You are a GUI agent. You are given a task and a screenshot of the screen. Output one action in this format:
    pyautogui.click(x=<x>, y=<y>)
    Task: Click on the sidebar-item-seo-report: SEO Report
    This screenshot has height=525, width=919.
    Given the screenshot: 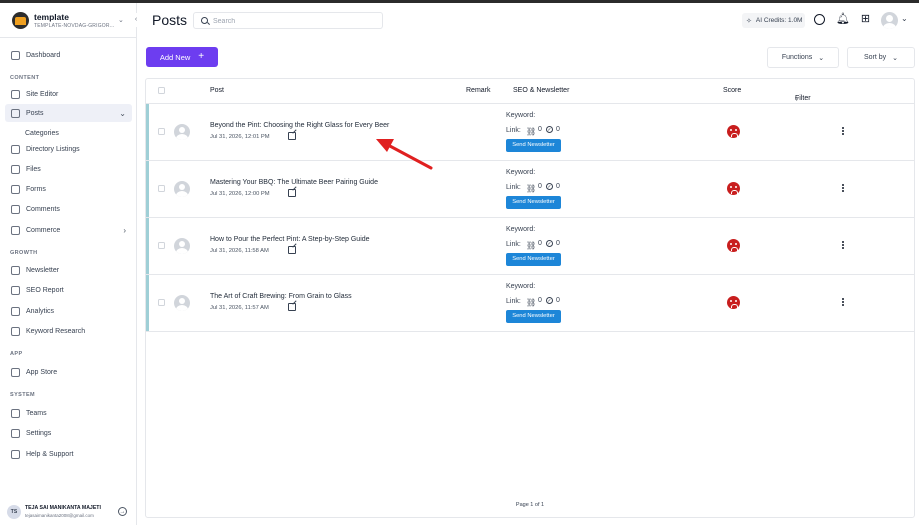 What is the action you would take?
    pyautogui.click(x=68, y=290)
    